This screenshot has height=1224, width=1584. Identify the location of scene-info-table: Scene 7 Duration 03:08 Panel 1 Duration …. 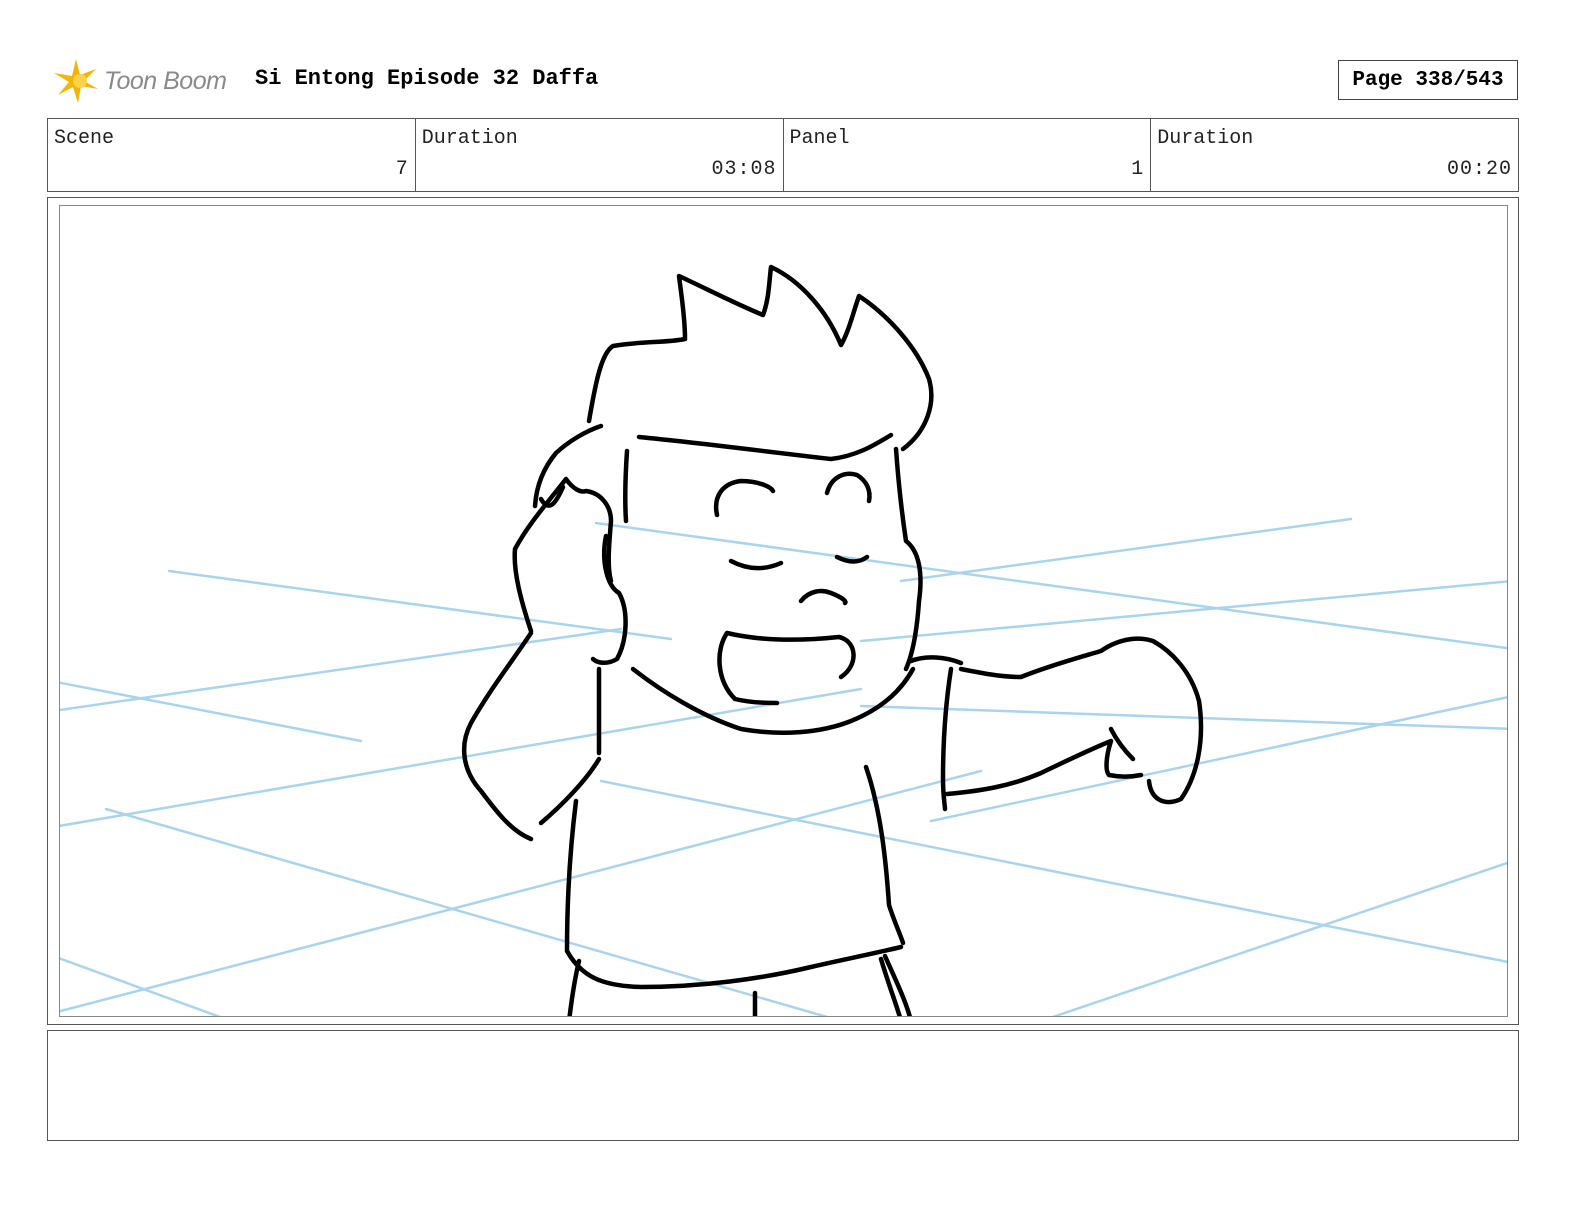
(783, 155).